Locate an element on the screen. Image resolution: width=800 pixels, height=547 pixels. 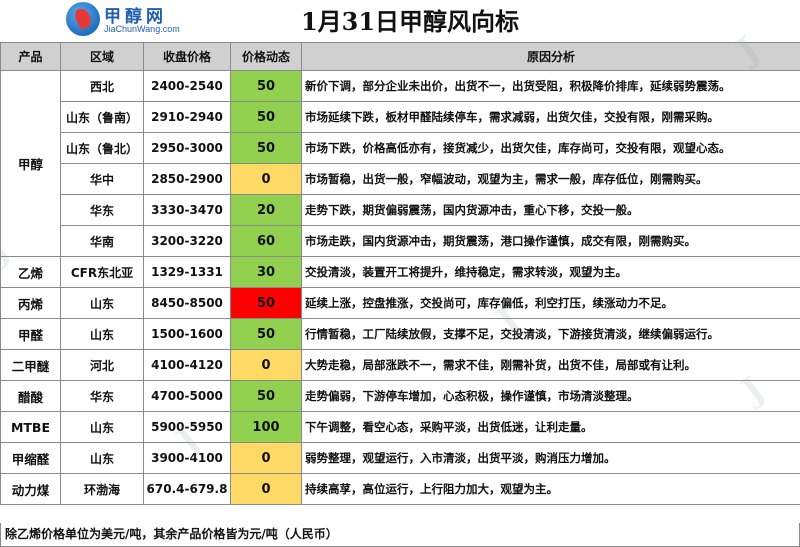
footer-note: 除乙烯价格单位为美元/吨，其余产品价格皆为元/吨（人民币） is located at coordinates (400, 535).